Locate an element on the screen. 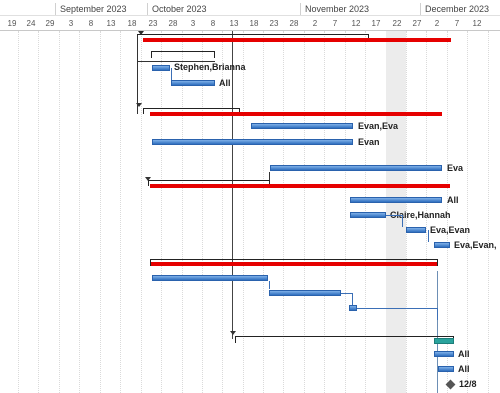 The height and width of the screenshot is (393, 500). resource-label: Stephen,Brianna is located at coordinates (210, 67).